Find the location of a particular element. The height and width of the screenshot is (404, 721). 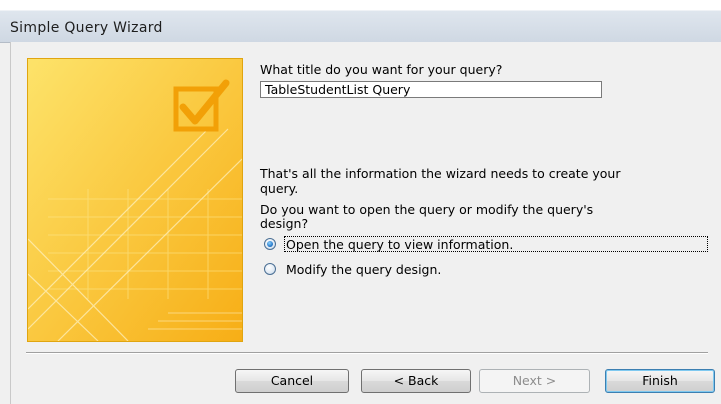

window-title: Simple Query Wizard is located at coordinates (86, 28).